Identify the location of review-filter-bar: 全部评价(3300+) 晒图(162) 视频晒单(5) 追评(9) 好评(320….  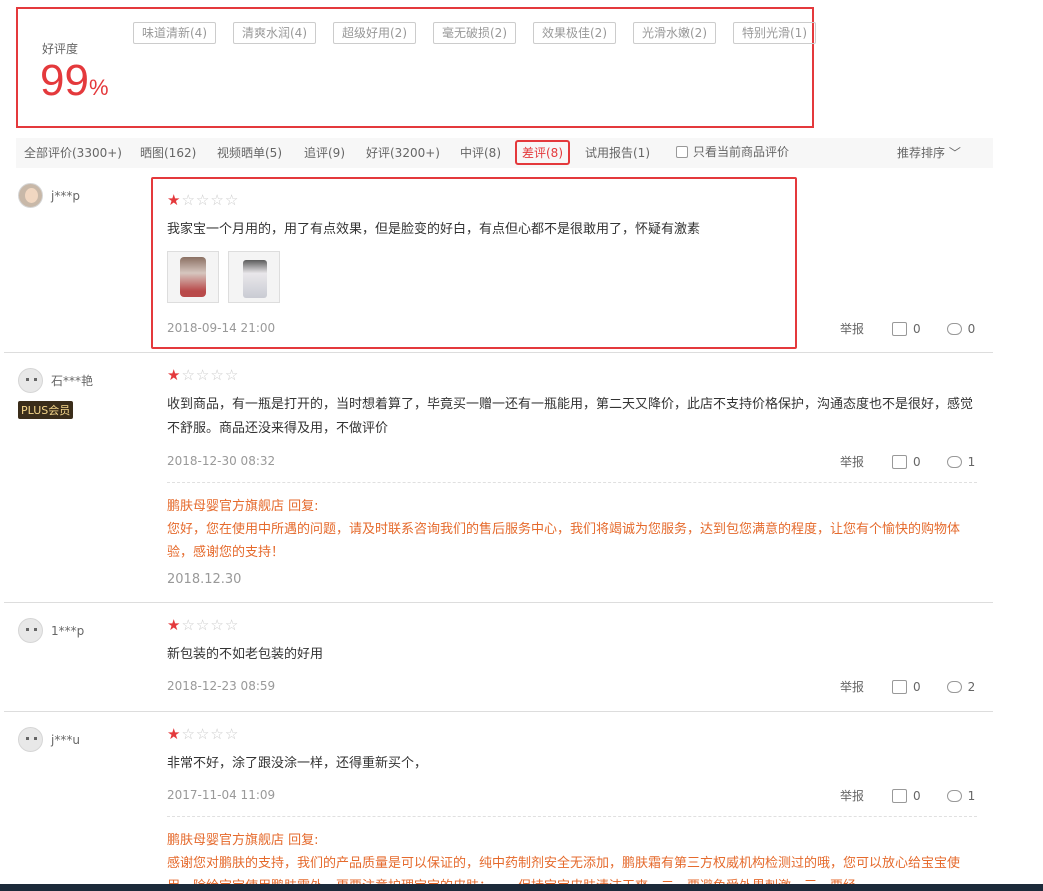
(504, 153).